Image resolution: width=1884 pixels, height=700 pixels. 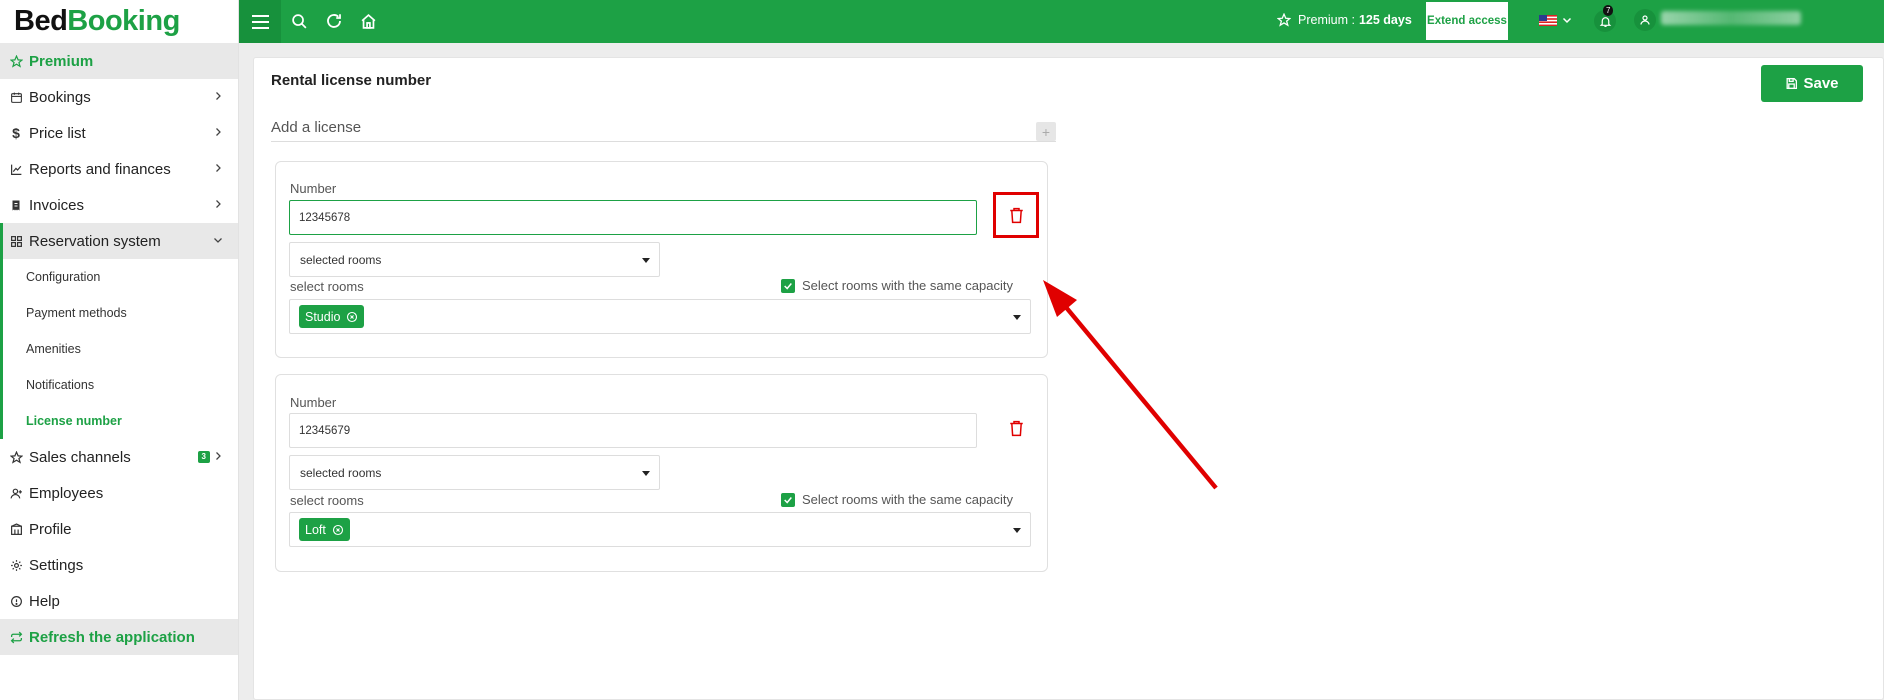 I want to click on premium-days: 125 days, so click(x=1385, y=20).